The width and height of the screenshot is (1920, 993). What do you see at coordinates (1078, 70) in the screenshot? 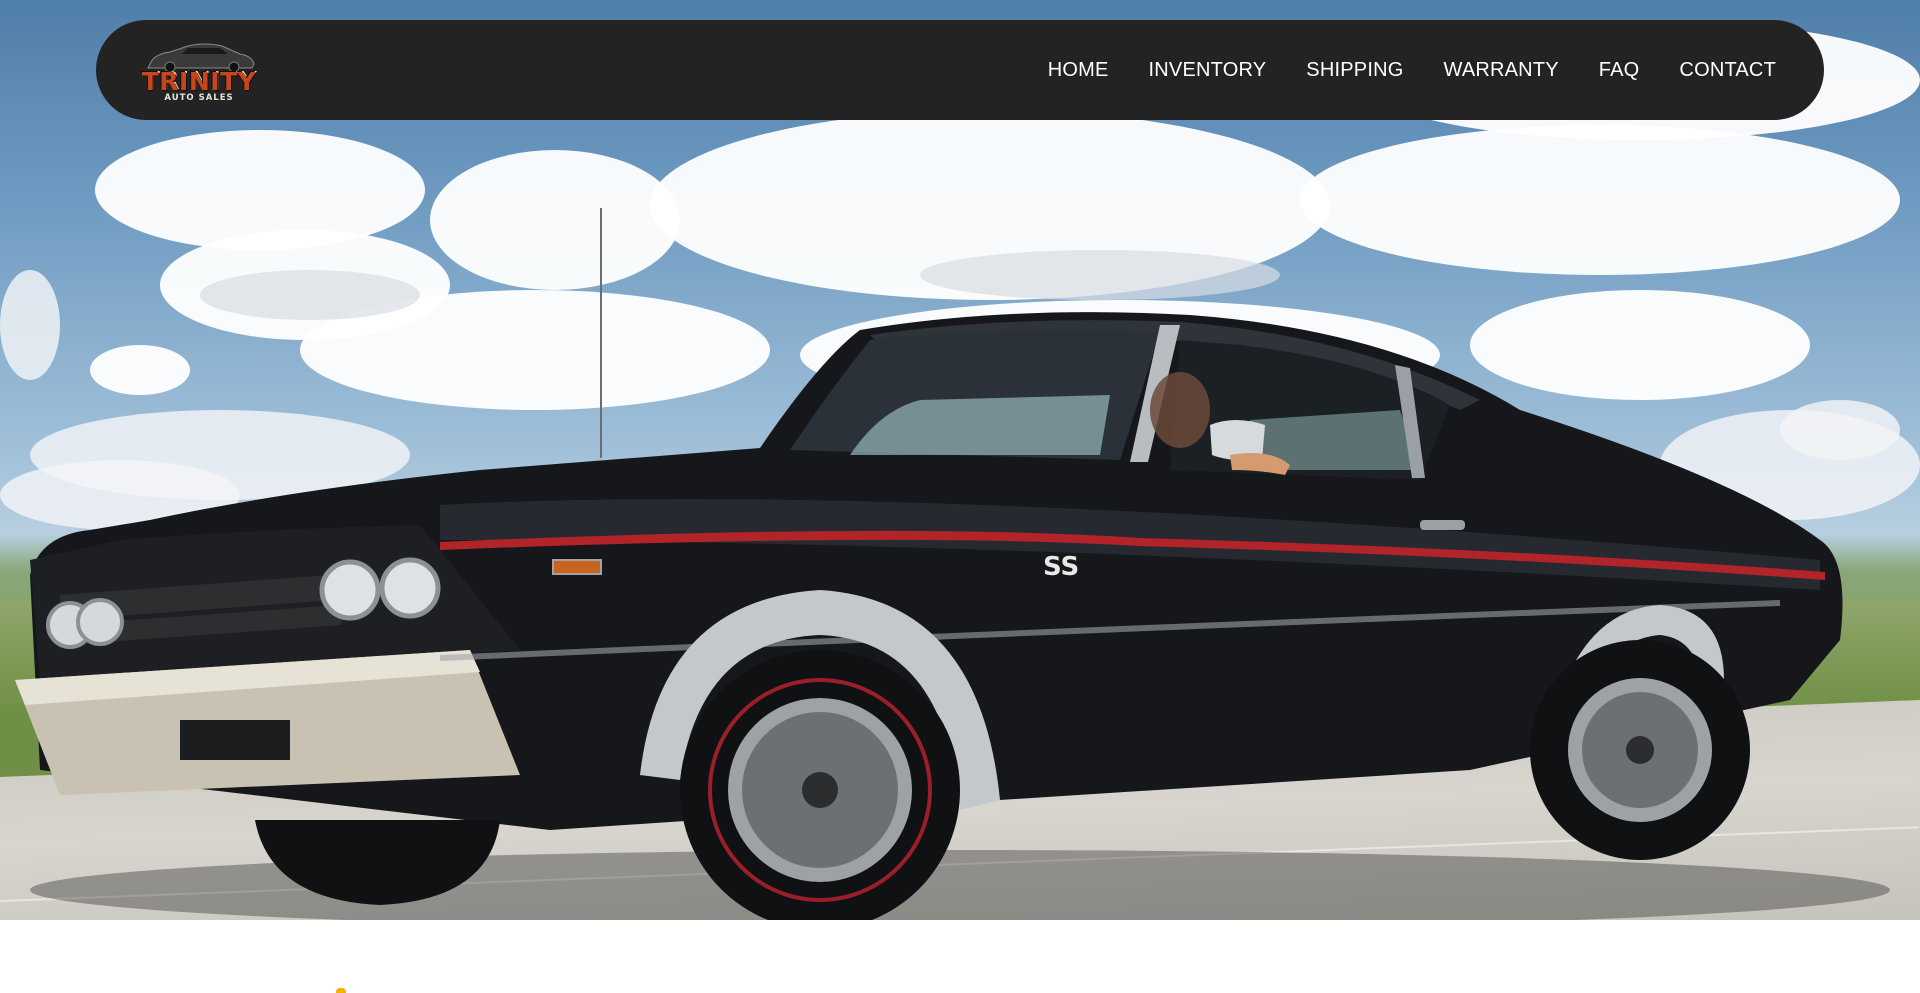
I see `nav-link-home: HOME` at bounding box center [1078, 70].